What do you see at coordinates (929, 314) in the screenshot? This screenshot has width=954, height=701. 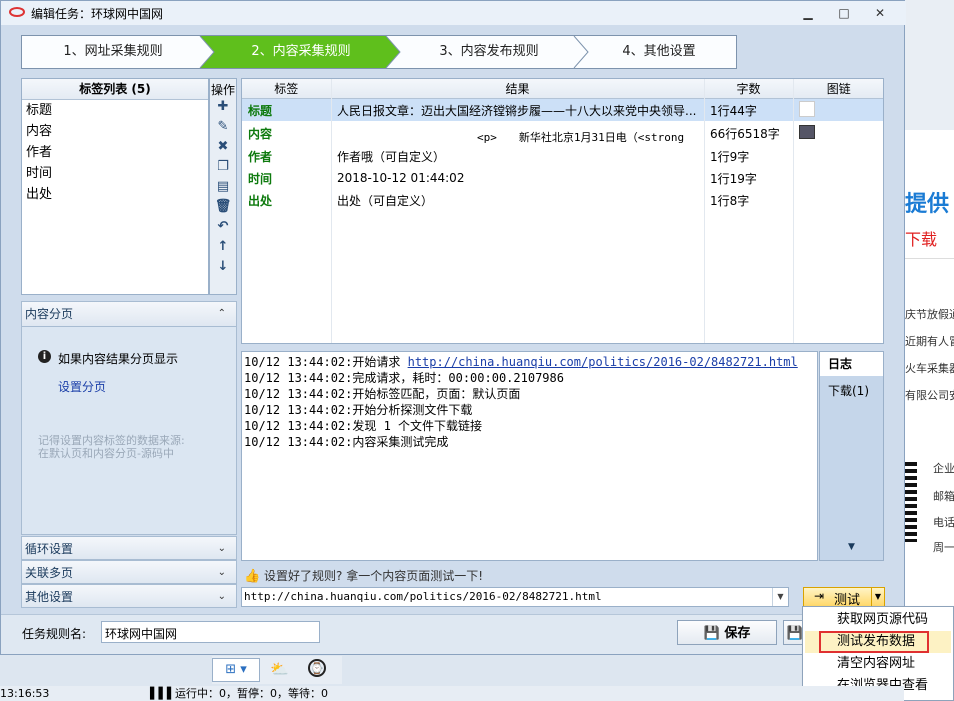 I see `bg-line: 庆节放假通` at bounding box center [929, 314].